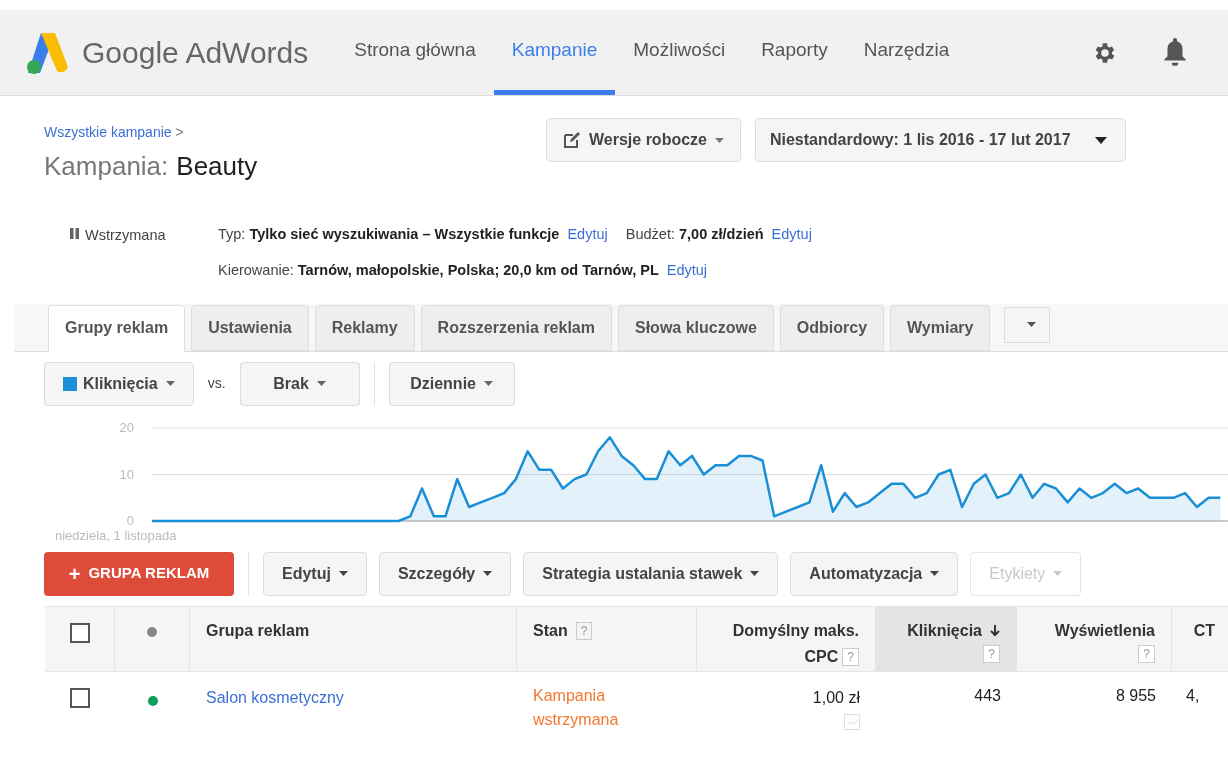 The height and width of the screenshot is (762, 1228). I want to click on column-header: CT, so click(1200, 638).